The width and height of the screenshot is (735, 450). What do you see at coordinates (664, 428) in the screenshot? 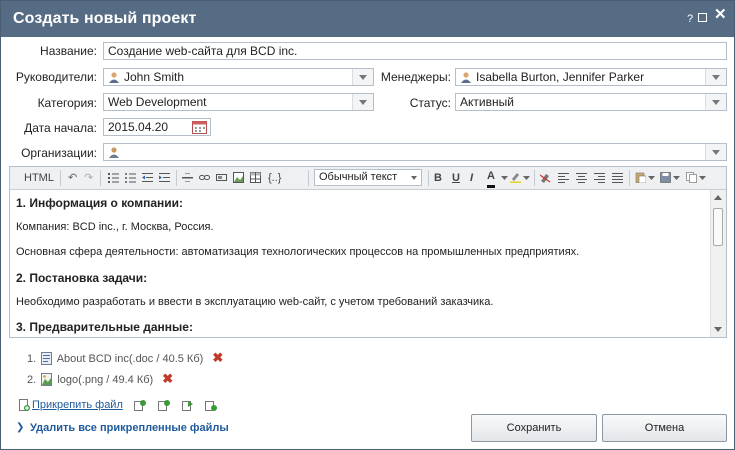
I see `cancel-button: Отмена` at bounding box center [664, 428].